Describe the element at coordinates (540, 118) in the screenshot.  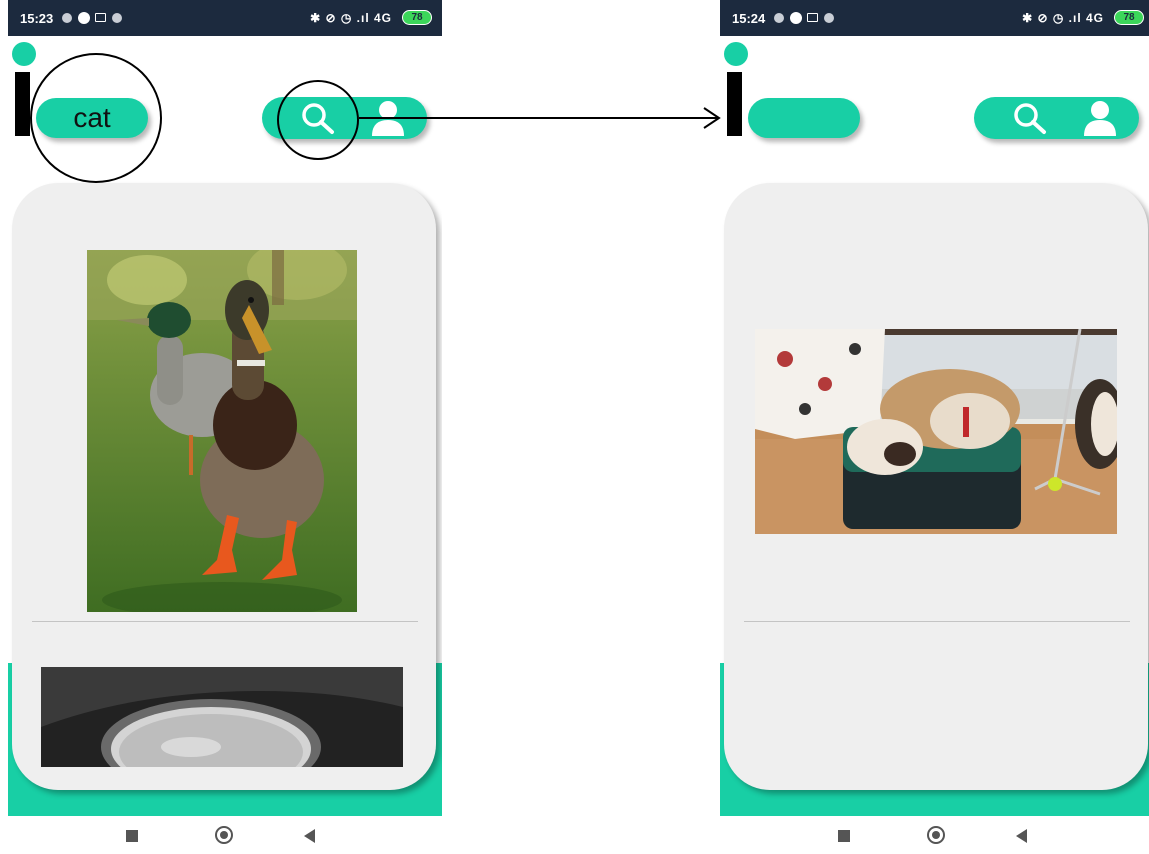
I see `annotation-arrow` at that location.